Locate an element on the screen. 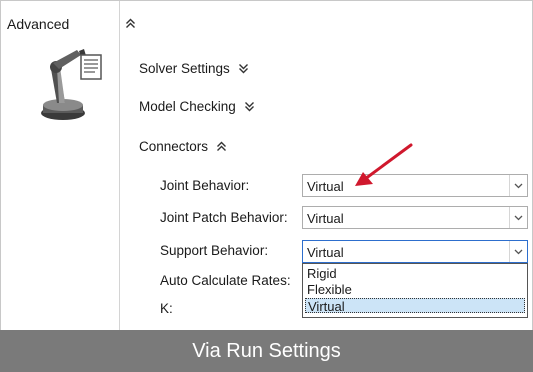  joint-behavior-dropdown-button is located at coordinates (518, 185).